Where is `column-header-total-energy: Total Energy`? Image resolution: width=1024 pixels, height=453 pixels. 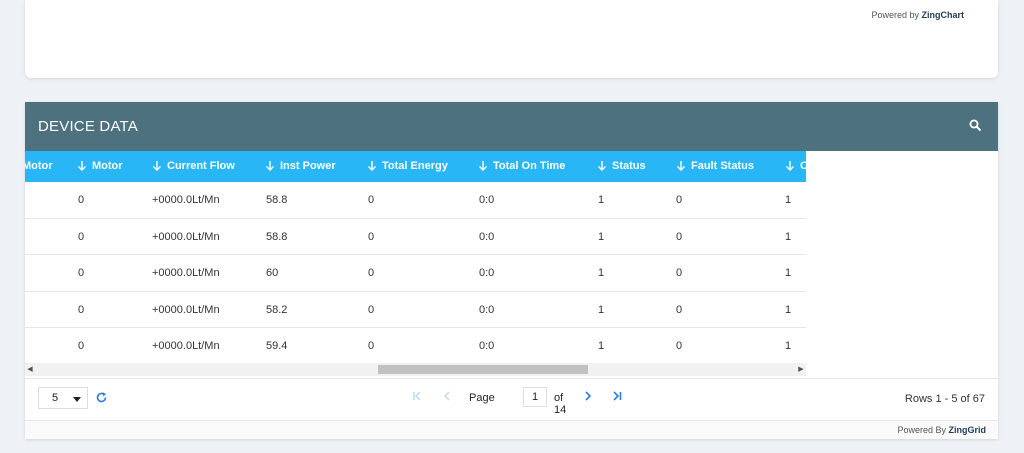 column-header-total-energy: Total Energy is located at coordinates (407, 166).